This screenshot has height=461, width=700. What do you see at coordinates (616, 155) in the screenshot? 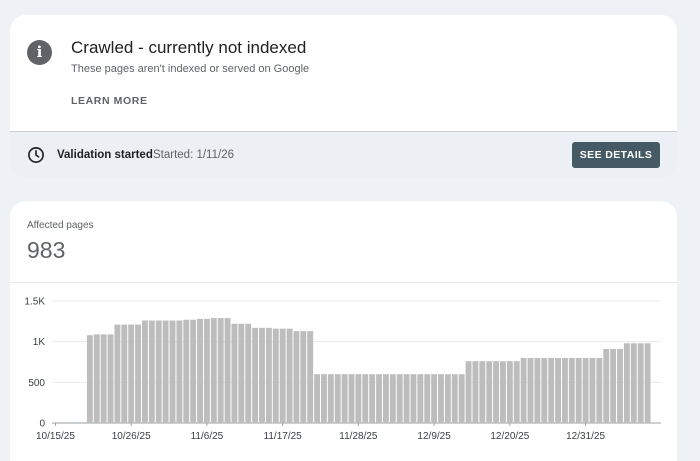
I see `see-details-button: SEE DETAILS` at bounding box center [616, 155].